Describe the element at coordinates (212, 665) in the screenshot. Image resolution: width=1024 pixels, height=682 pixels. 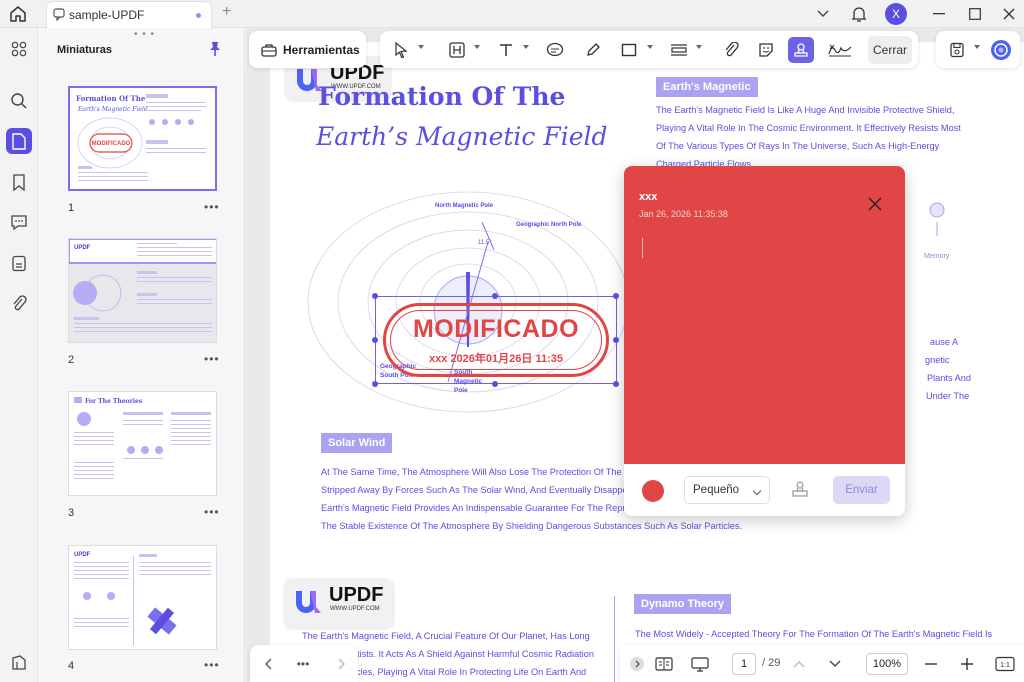
I see `thumbnail-4-more-button: •••` at that location.